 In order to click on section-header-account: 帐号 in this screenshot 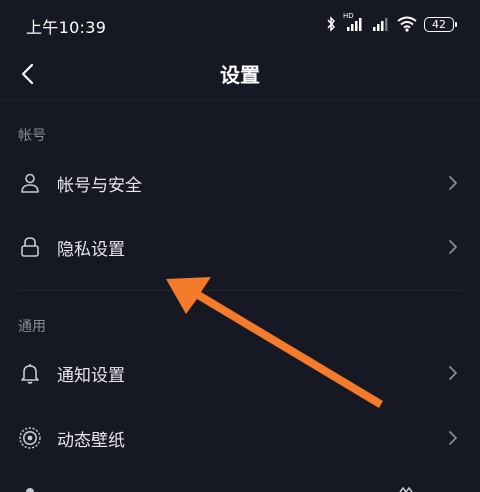, I will do `click(32, 136)`.